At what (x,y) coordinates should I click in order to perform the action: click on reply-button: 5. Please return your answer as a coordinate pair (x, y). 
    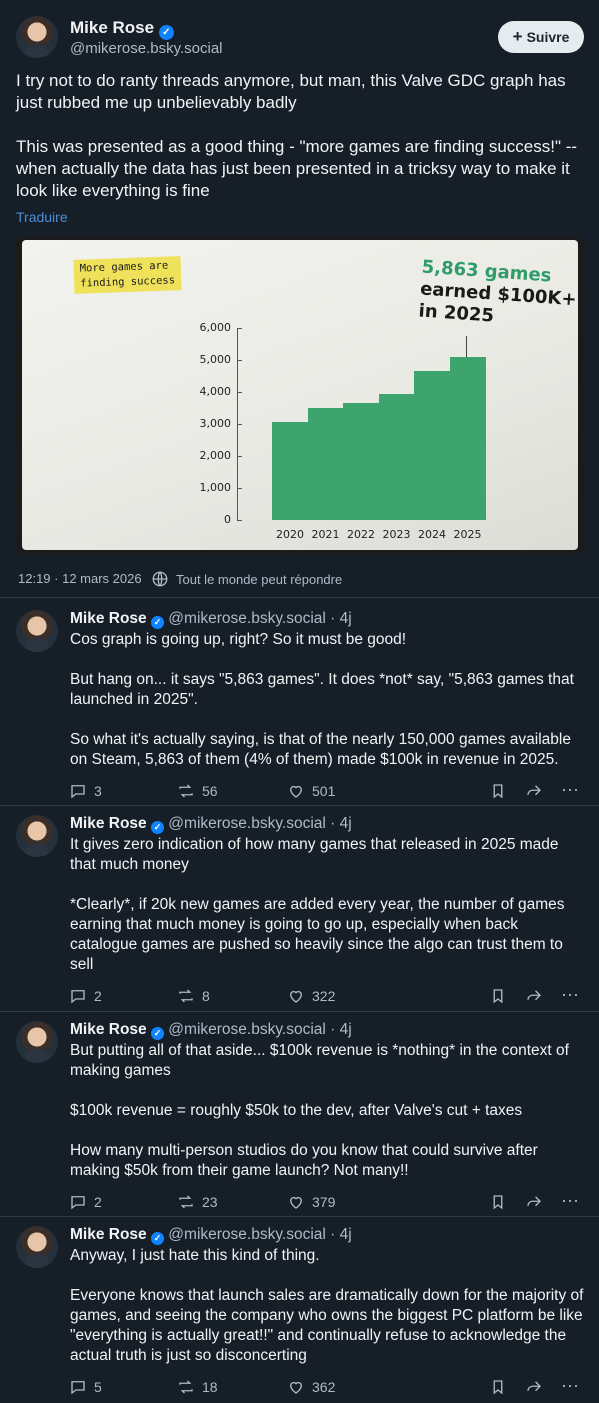
    Looking at the image, I should click on (85, 1387).